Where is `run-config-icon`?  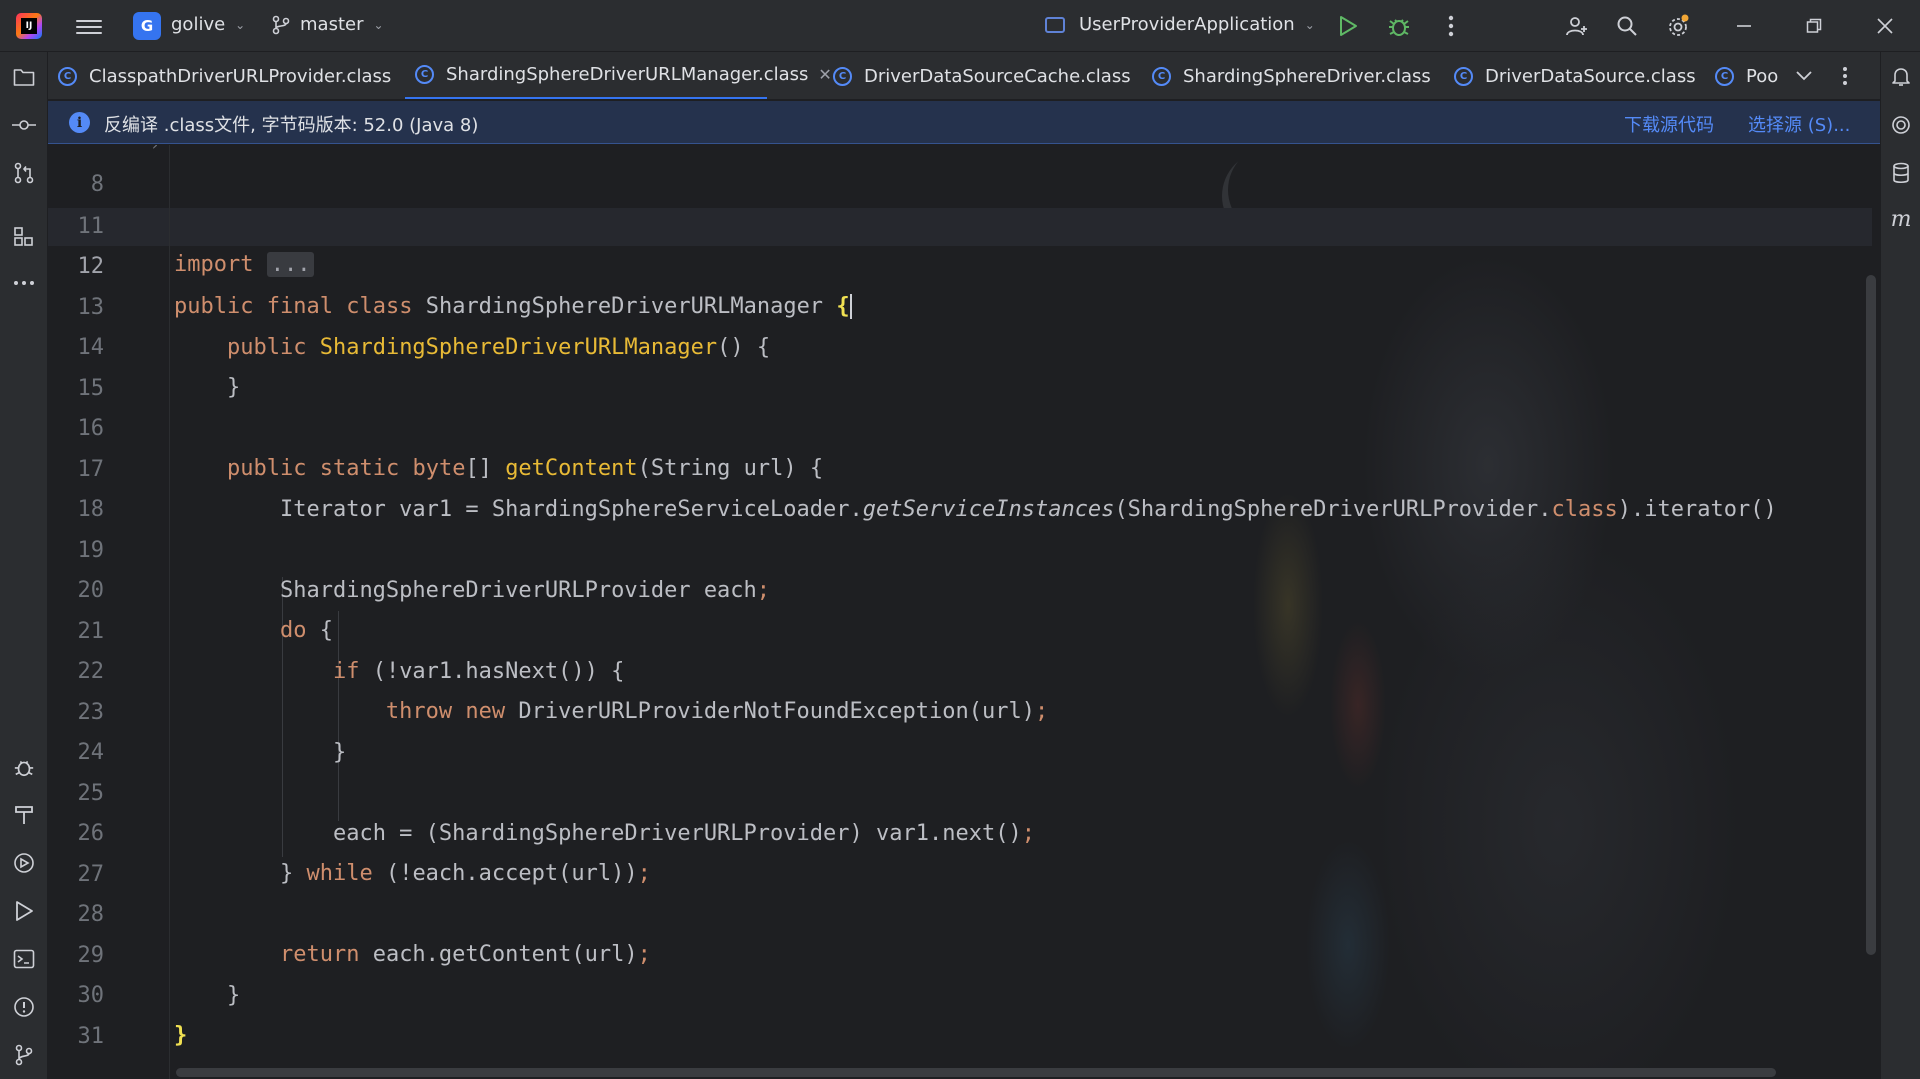 run-config-icon is located at coordinates (1055, 24).